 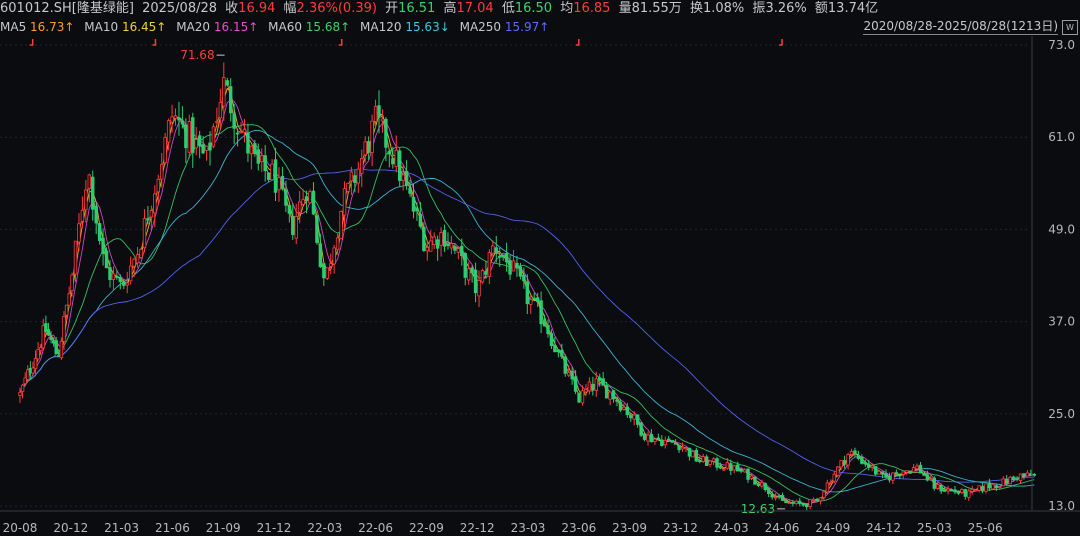 I want to click on x-tick-label: 22-12, so click(x=477, y=528).